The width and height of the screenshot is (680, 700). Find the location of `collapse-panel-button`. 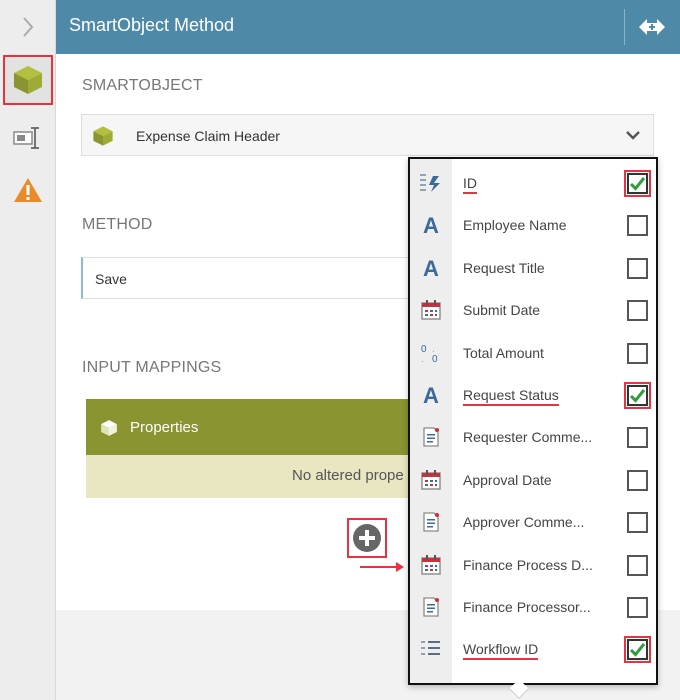

collapse-panel-button is located at coordinates (652, 27).